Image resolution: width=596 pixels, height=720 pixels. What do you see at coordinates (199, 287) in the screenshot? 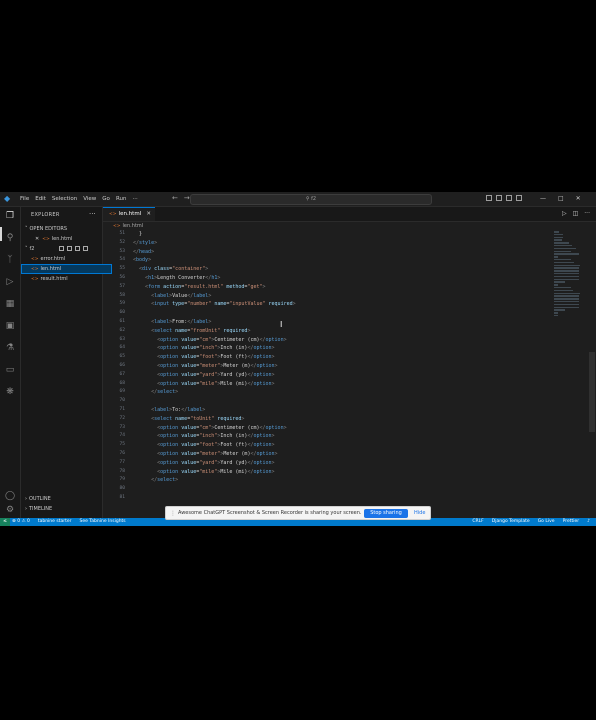
I see `code-line: <form action="result.html" method="get">` at bounding box center [199, 287].